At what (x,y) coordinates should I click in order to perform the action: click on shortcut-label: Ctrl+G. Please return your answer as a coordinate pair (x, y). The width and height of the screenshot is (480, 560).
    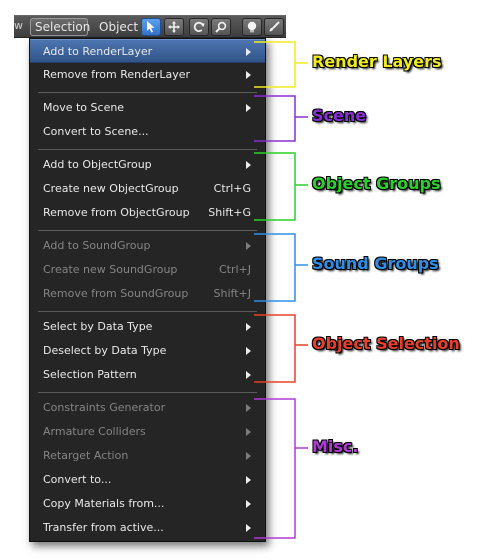
    Looking at the image, I should click on (232, 188).